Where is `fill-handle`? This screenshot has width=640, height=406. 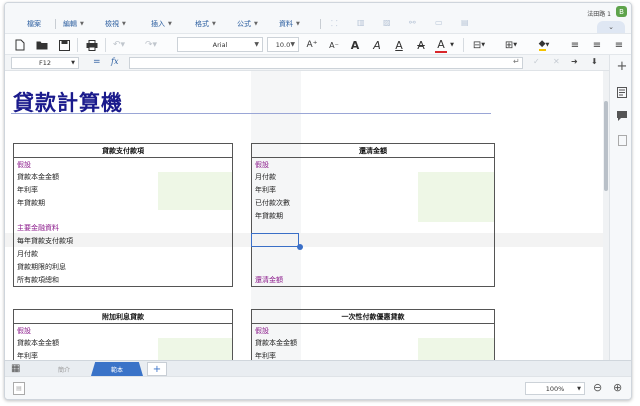 fill-handle is located at coordinates (300, 247).